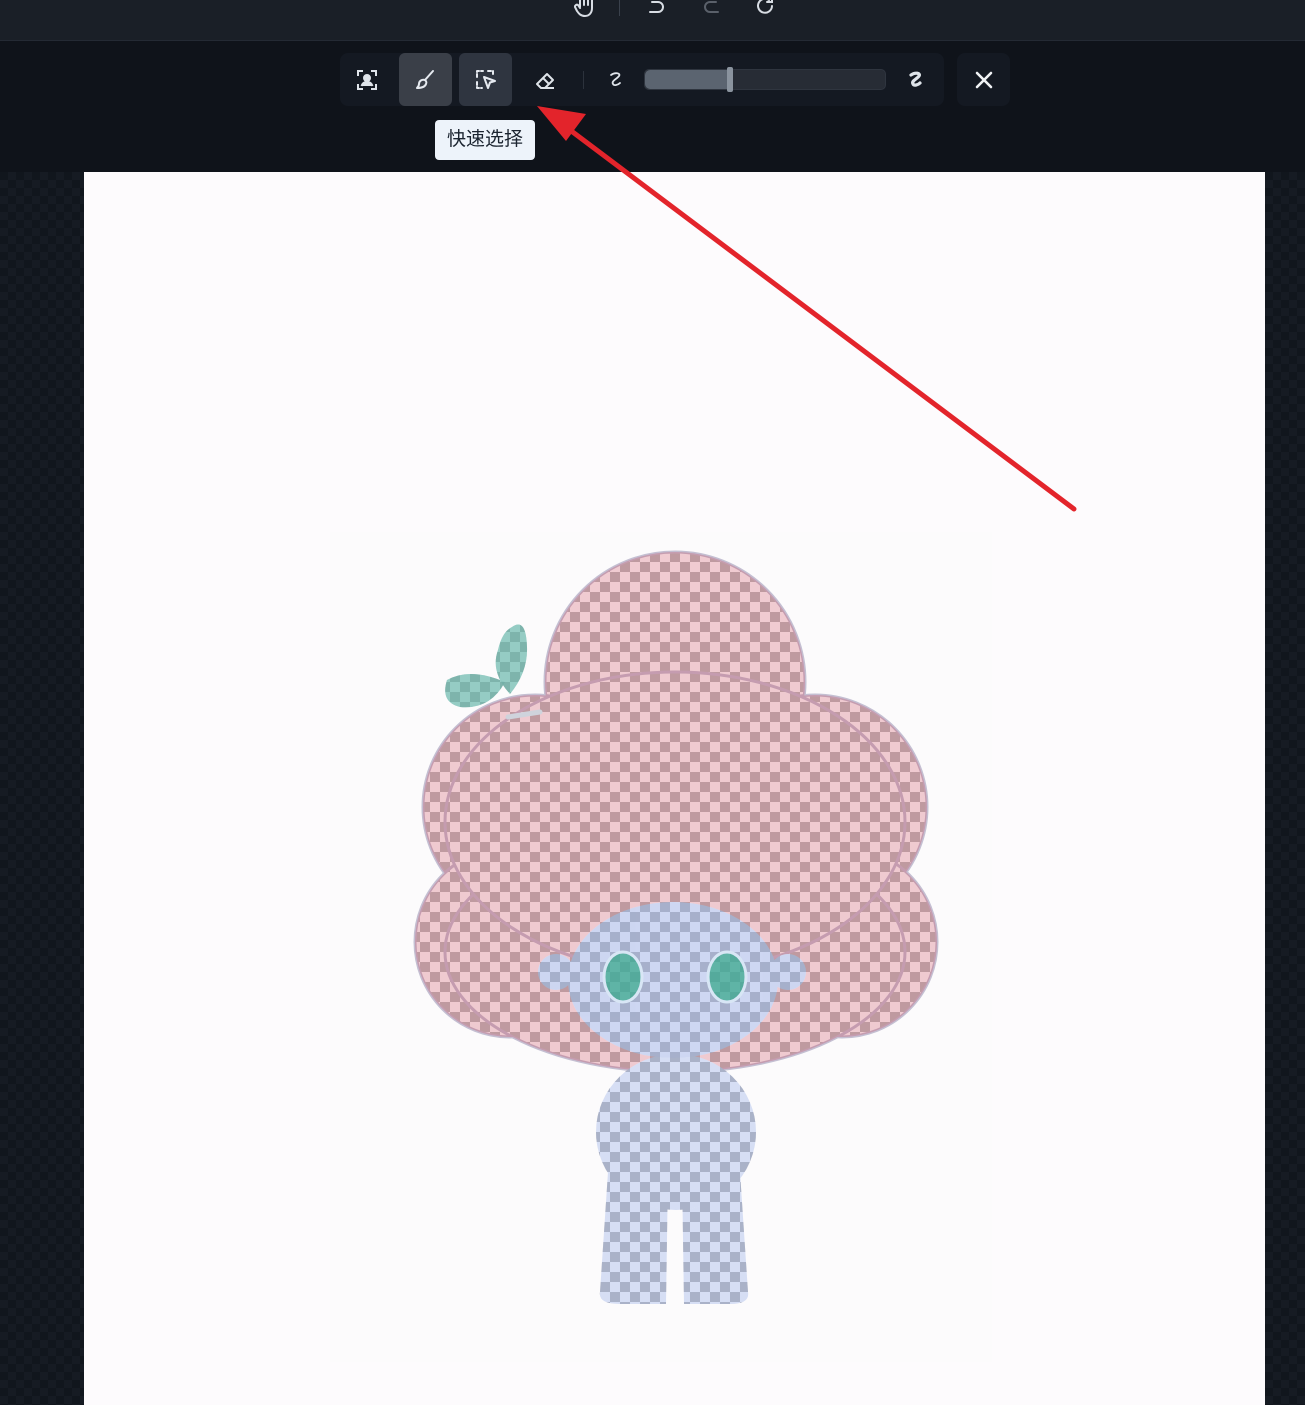 The height and width of the screenshot is (1405, 1305). I want to click on workspace-background-right, so click(1285, 788).